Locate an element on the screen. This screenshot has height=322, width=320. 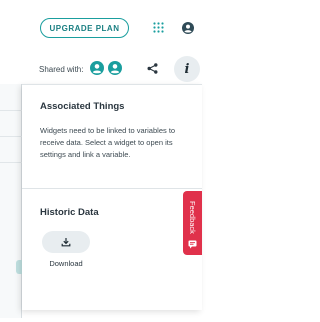
info-glyph: i is located at coordinates (187, 69).